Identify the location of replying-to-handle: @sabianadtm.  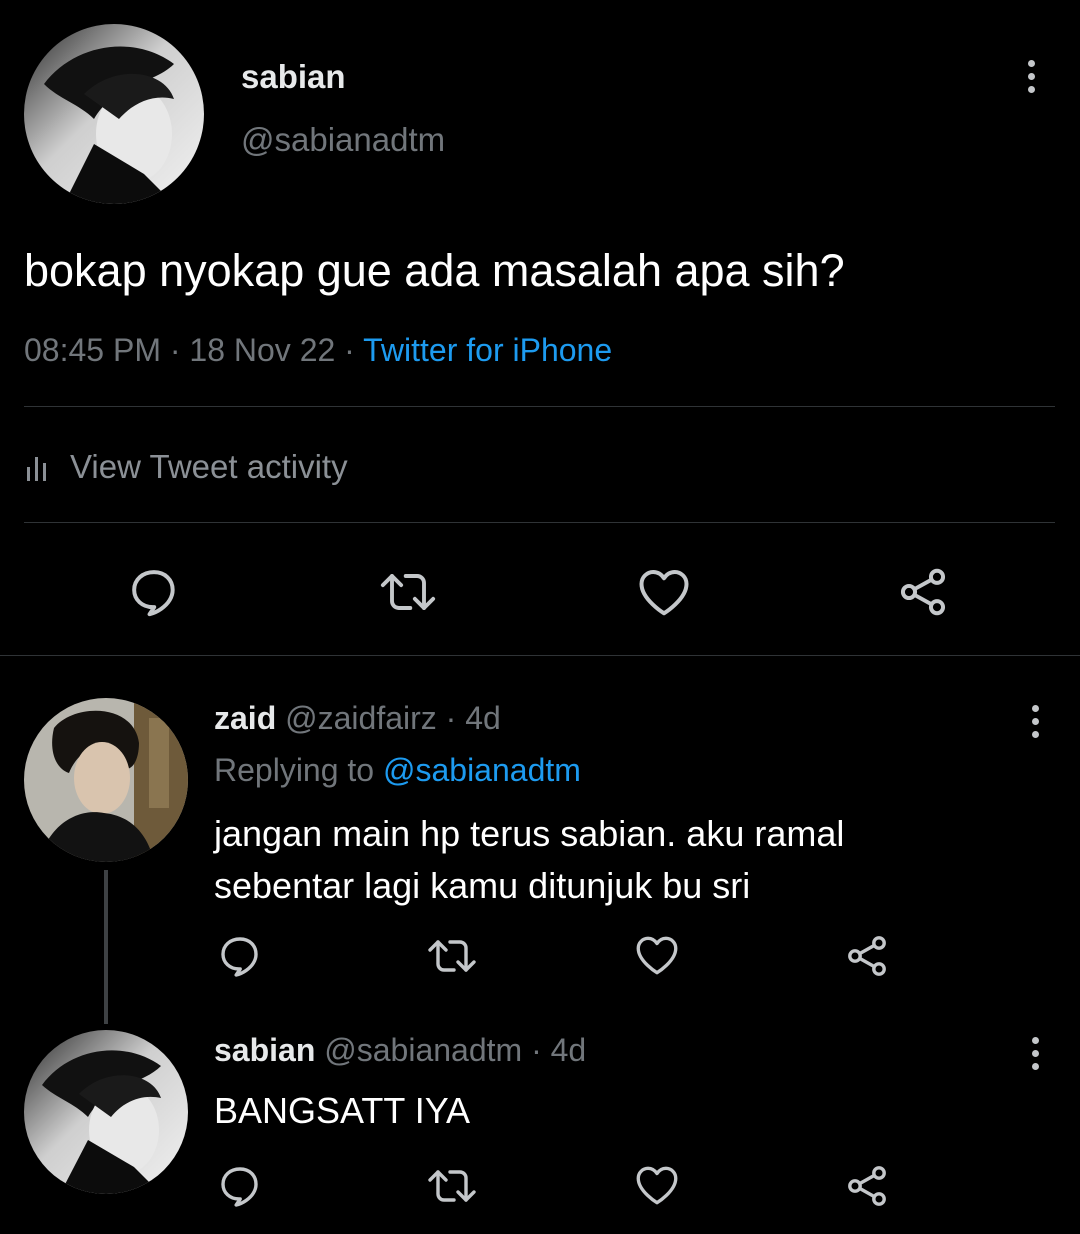
(482, 770).